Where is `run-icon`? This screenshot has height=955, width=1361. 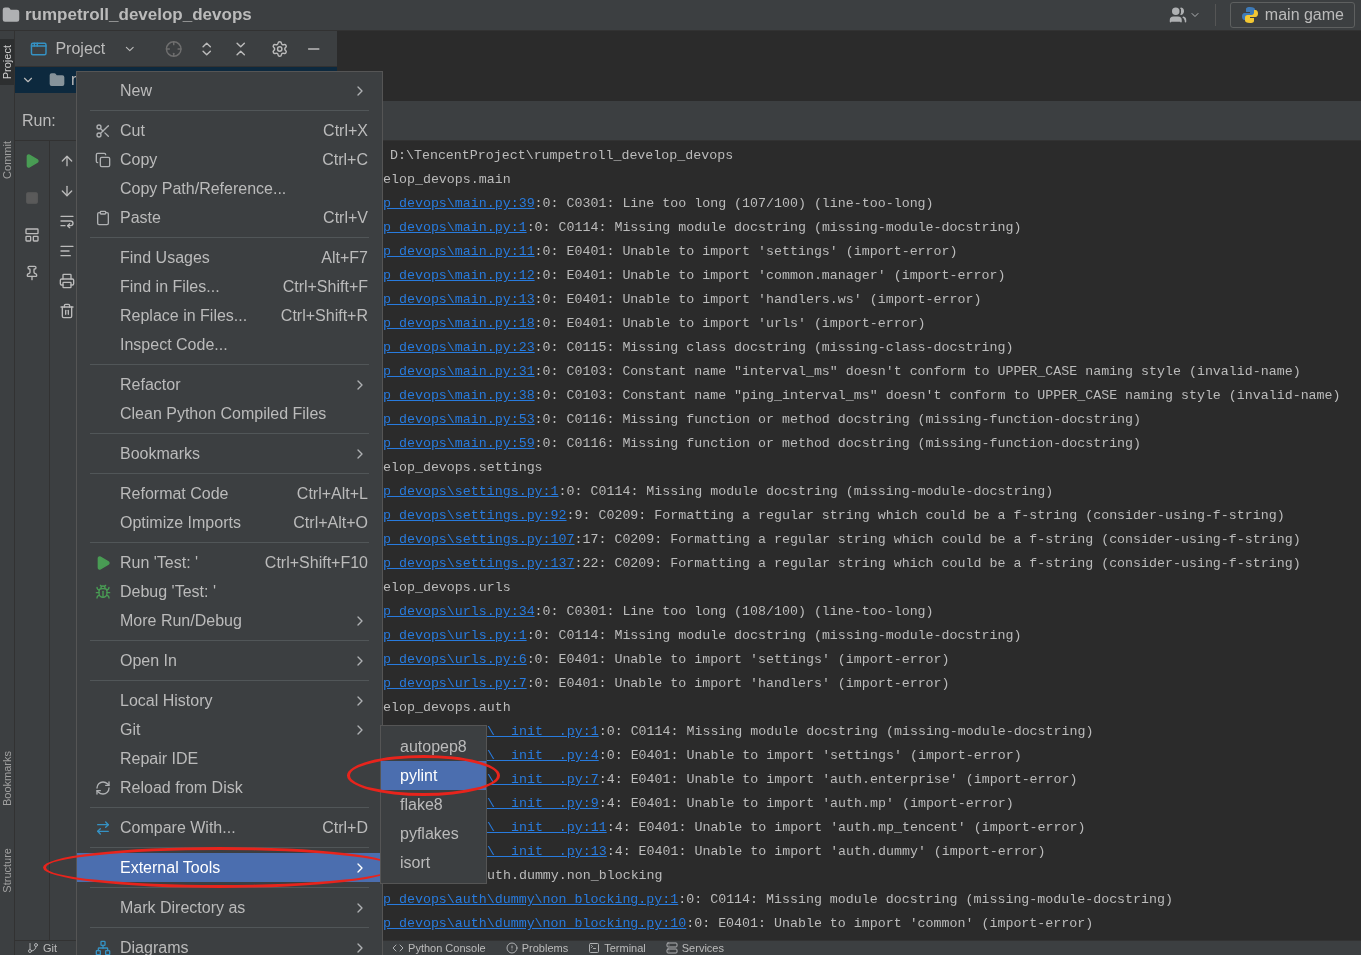 run-icon is located at coordinates (32, 161).